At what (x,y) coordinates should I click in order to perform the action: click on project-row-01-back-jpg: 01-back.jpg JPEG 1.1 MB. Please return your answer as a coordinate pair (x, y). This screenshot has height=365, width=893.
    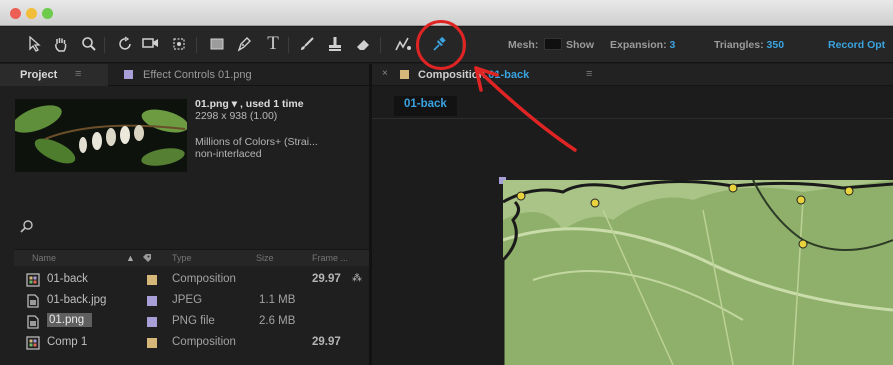
    Looking at the image, I should click on (191, 300).